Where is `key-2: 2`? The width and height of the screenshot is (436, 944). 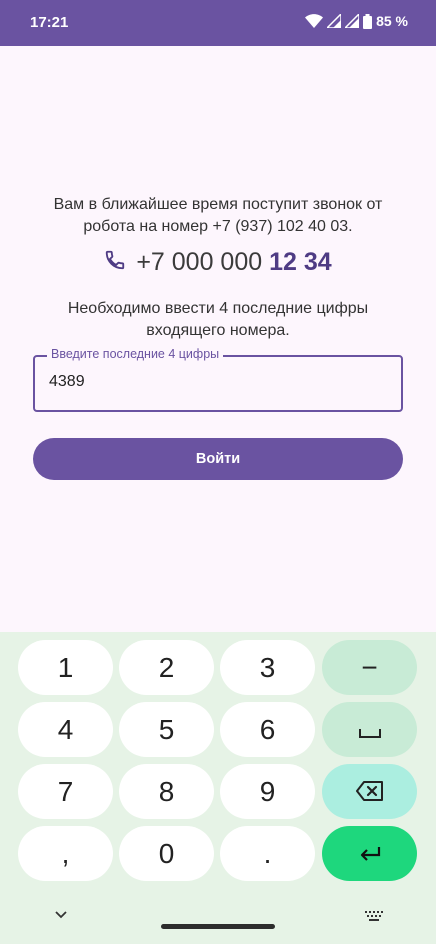
key-2: 2 is located at coordinates (166, 667).